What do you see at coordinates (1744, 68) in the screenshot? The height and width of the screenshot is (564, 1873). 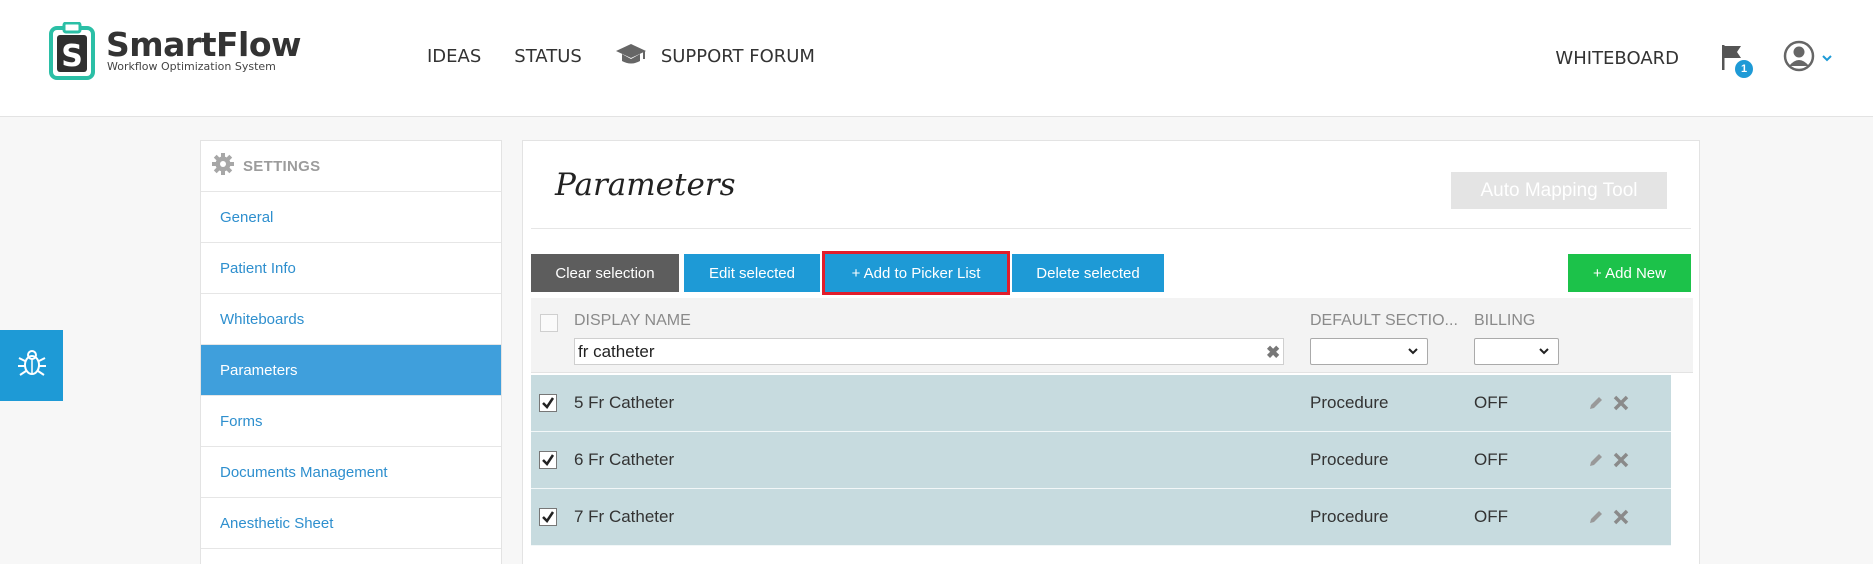 I see `notification-badge: 1` at bounding box center [1744, 68].